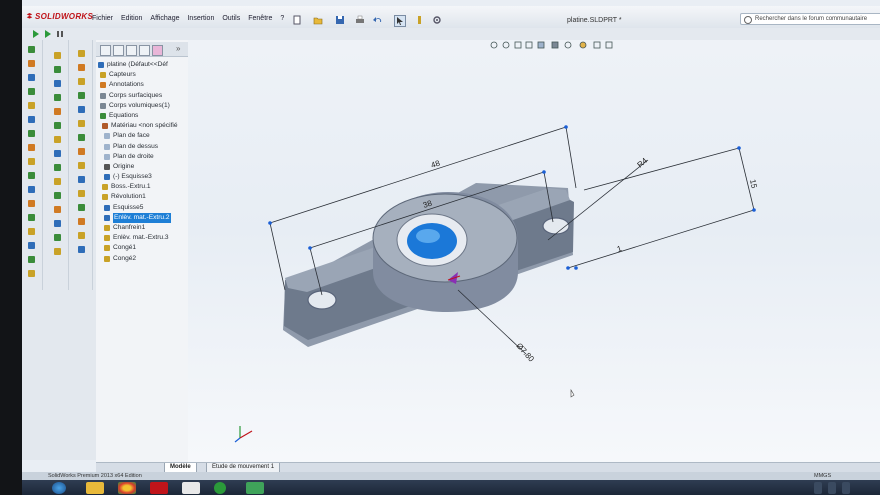  What do you see at coordinates (753, 184) in the screenshot?
I see `dimension-15: 15` at bounding box center [753, 184].